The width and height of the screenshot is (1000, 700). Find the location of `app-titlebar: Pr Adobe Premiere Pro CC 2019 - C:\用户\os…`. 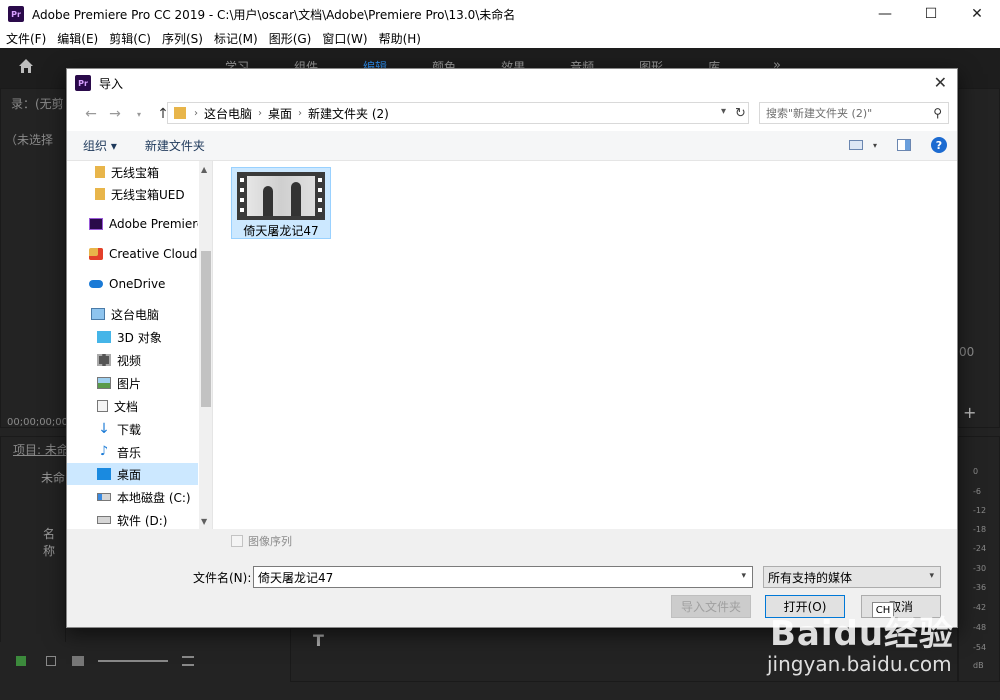

app-titlebar: Pr Adobe Premiere Pro CC 2019 - C:\用户\os… is located at coordinates (500, 14).